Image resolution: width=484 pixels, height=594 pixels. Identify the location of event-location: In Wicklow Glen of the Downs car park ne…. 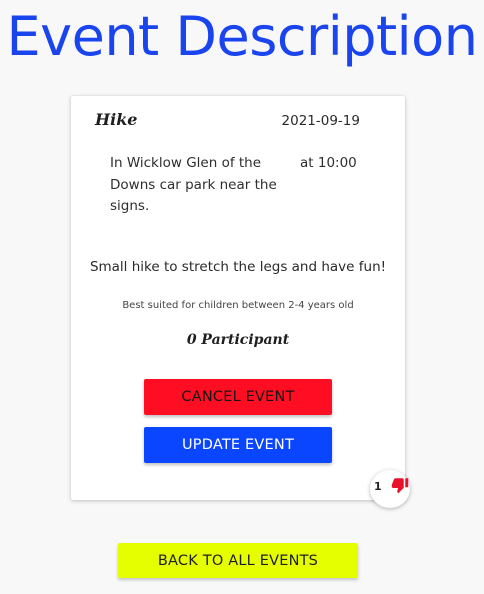
(193, 184).